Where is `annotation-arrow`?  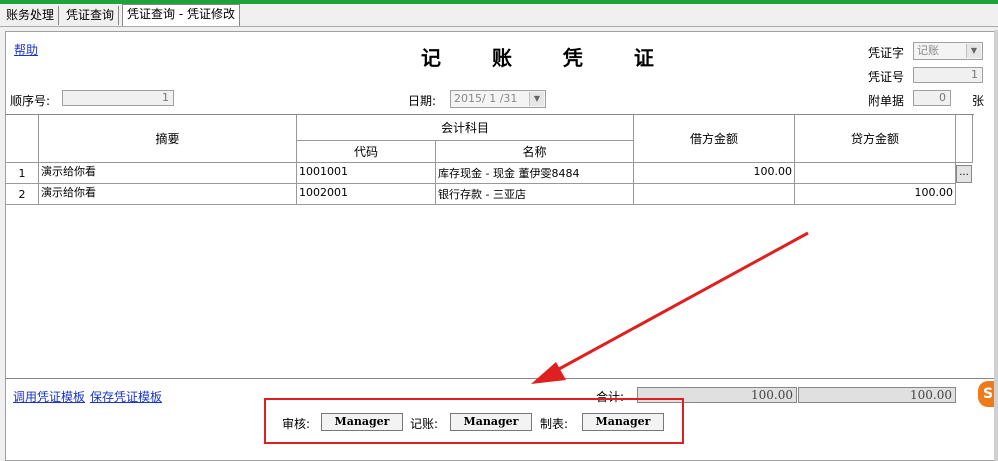
annotation-arrow is located at coordinates (670, 307).